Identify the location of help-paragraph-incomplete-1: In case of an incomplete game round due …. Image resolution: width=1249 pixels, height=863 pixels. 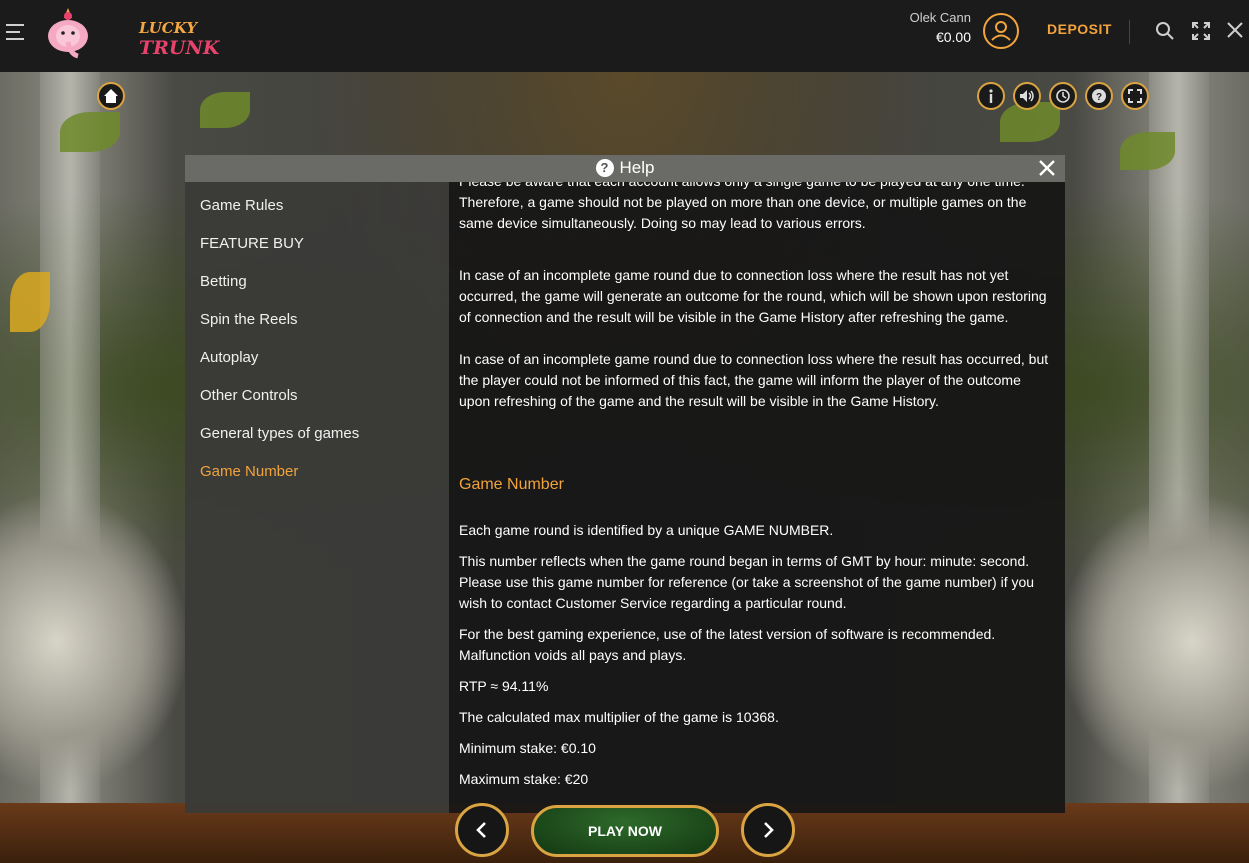
(753, 296).